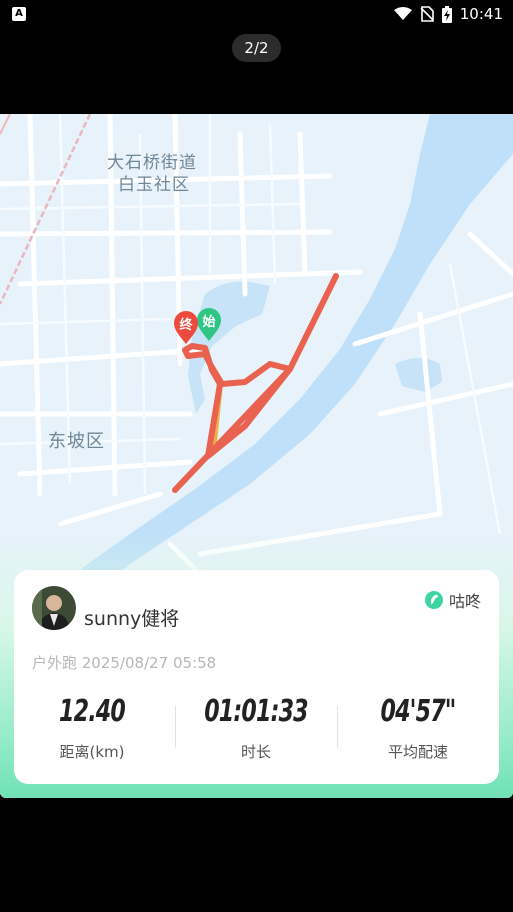 The width and height of the screenshot is (513, 912). Describe the element at coordinates (256, 14) in the screenshot. I see `status-bar: A 10:41` at that location.